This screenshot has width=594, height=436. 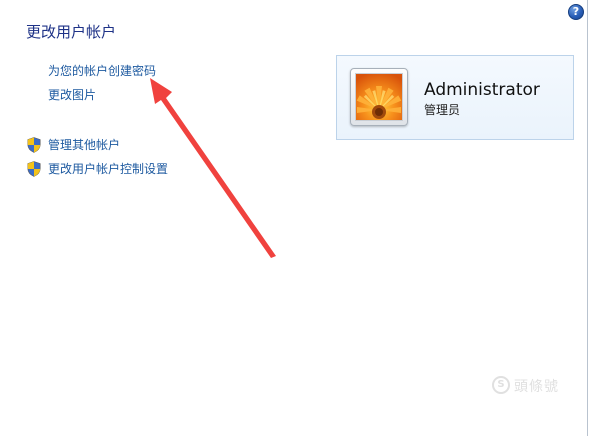 I want to click on page-title: 更改用户帐户, so click(x=71, y=32).